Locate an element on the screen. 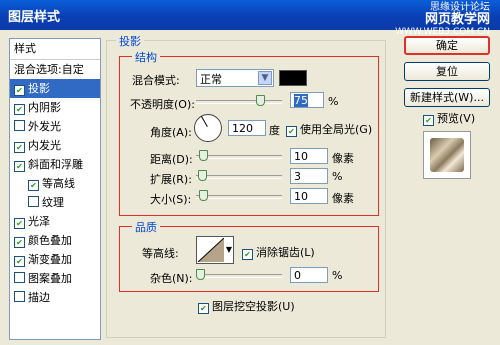 The height and width of the screenshot is (345, 500). angle-input: 120 is located at coordinates (247, 128).